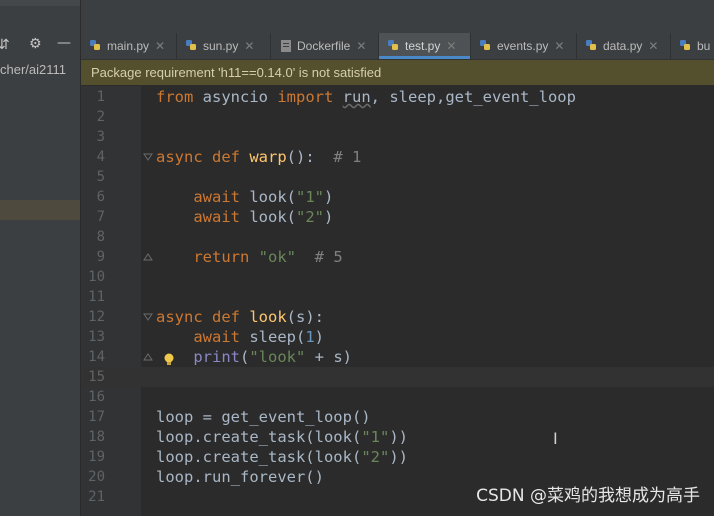 This screenshot has height=516, width=714. Describe the element at coordinates (263, 197) in the screenshot. I see `line-code: await look("1")` at that location.